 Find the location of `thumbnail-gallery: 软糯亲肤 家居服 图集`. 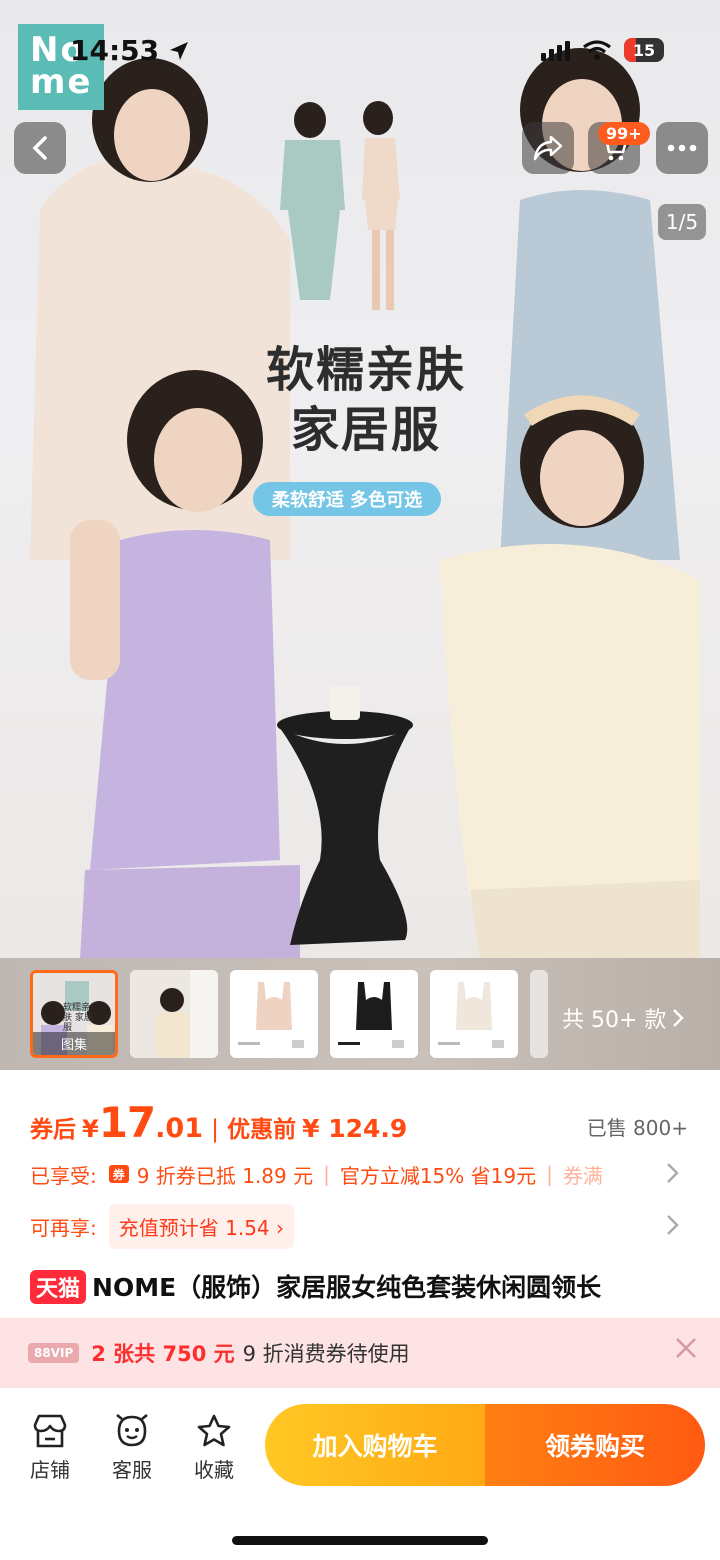

thumbnail-gallery: 软糯亲肤 家居服 图集 is located at coordinates (74, 1014).